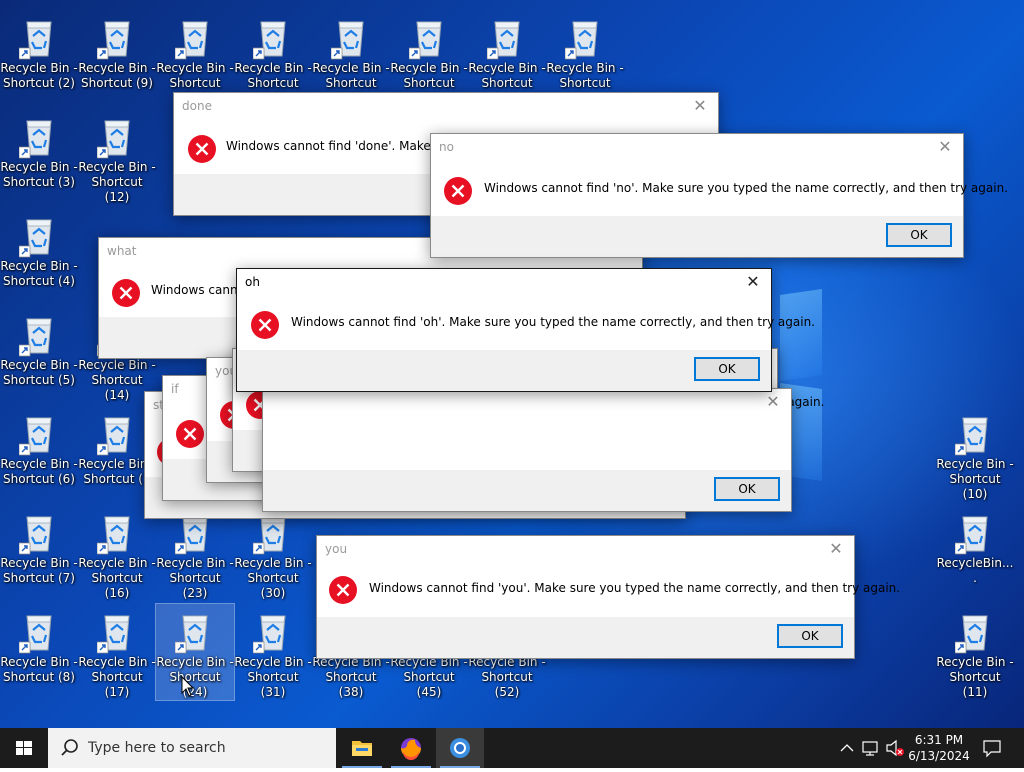 Image resolution: width=1024 pixels, height=772 pixels. What do you see at coordinates (39, 58) in the screenshot?
I see `desktop-shortcut-icon: Recycle Bin - Shortcut (2)` at bounding box center [39, 58].